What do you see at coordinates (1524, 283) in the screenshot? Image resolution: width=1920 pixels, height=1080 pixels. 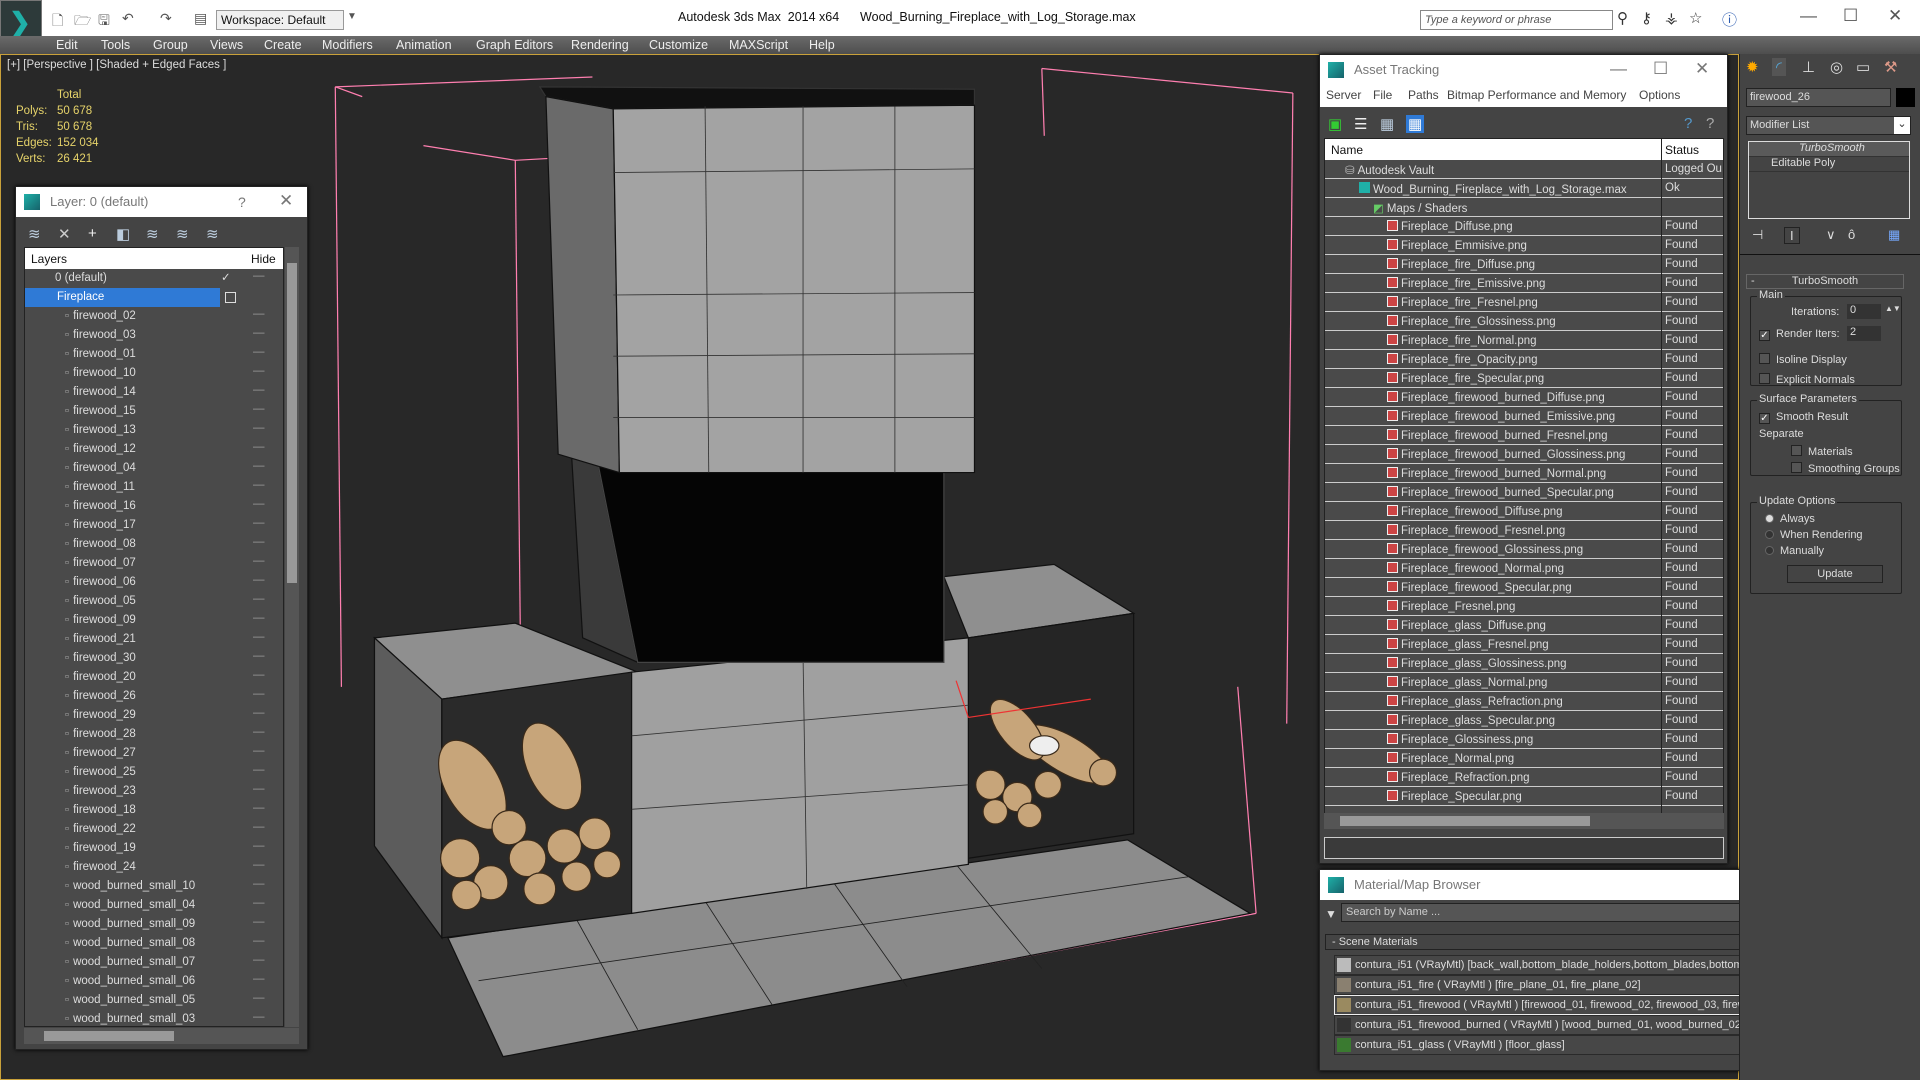 I see `asset-row-map: Fireplace_fire_Emissive.png Found` at bounding box center [1524, 283].